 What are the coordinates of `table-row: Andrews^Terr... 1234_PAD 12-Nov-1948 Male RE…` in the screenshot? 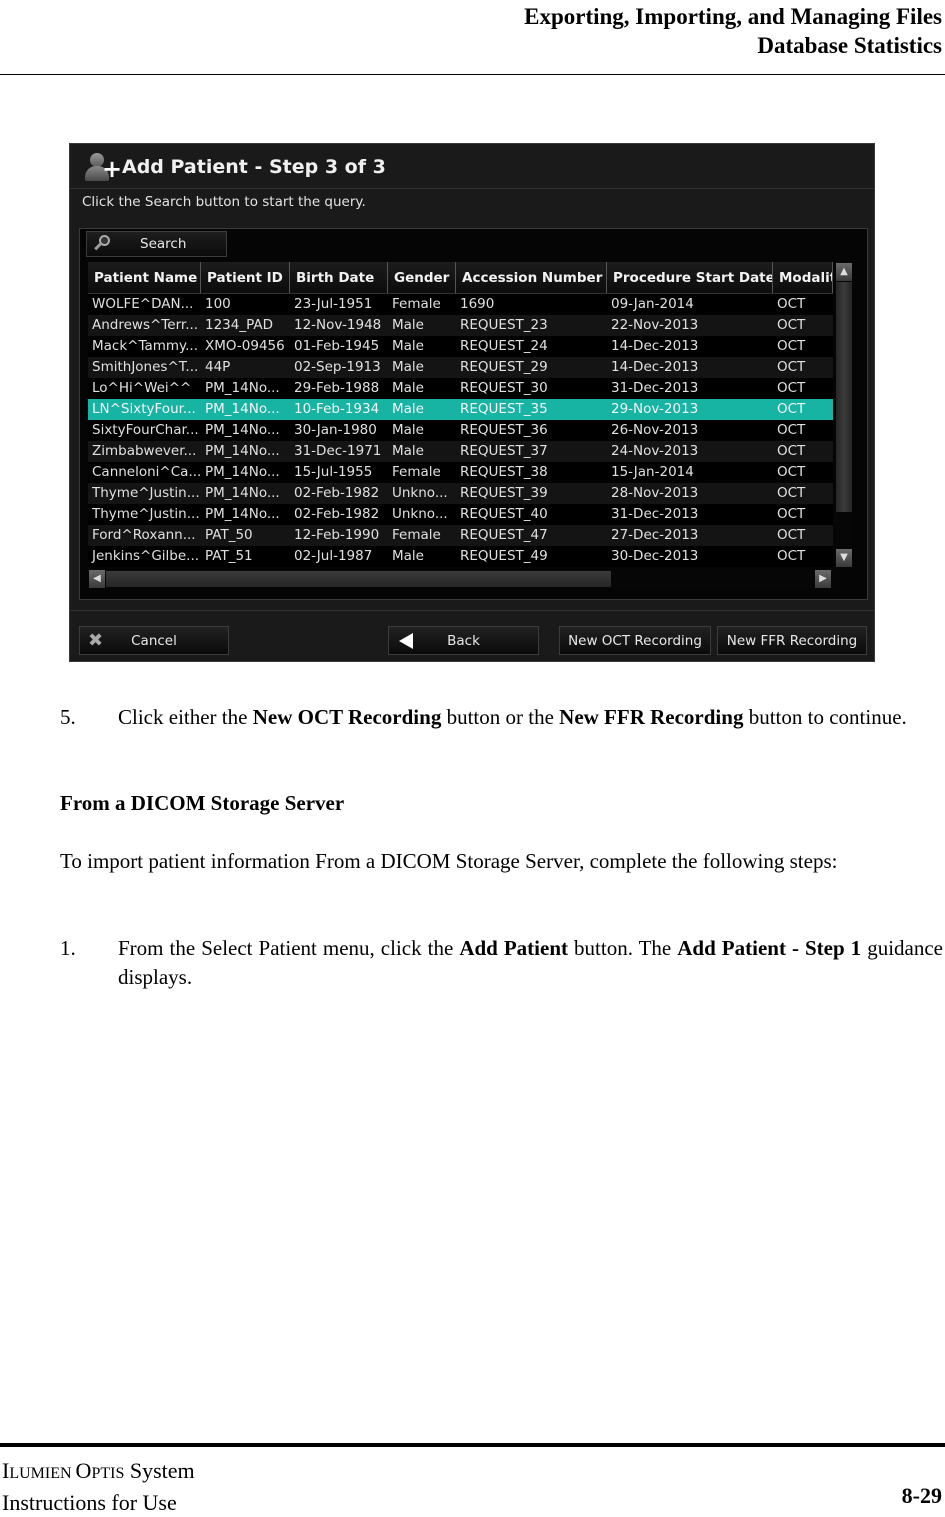 It's located at (460, 325).